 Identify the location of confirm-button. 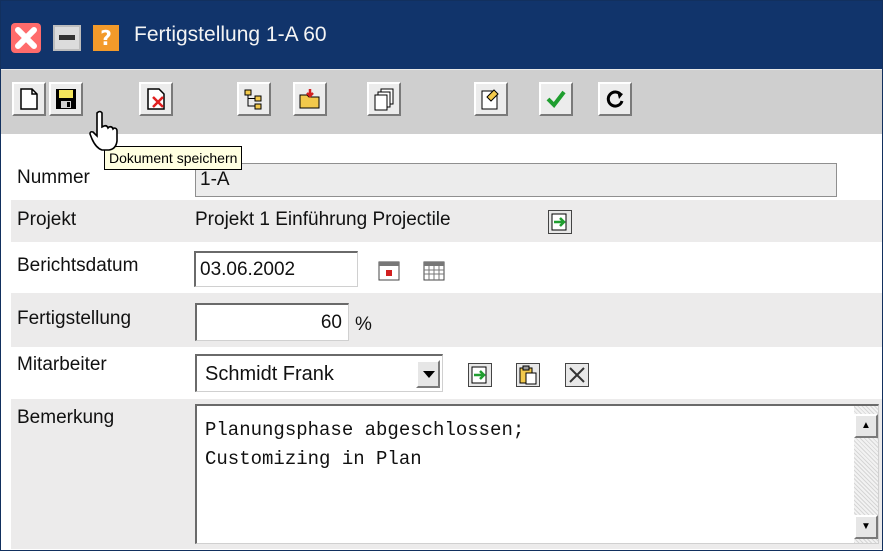
(556, 99).